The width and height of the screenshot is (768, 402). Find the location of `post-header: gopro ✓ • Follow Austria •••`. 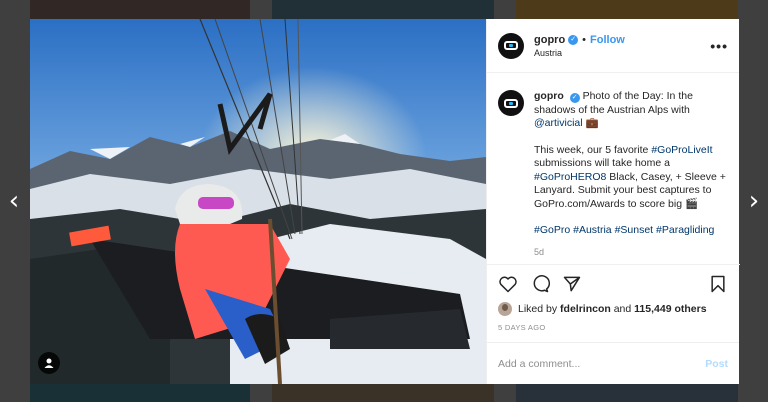

post-header: gopro ✓ • Follow Austria ••• is located at coordinates (613, 46).